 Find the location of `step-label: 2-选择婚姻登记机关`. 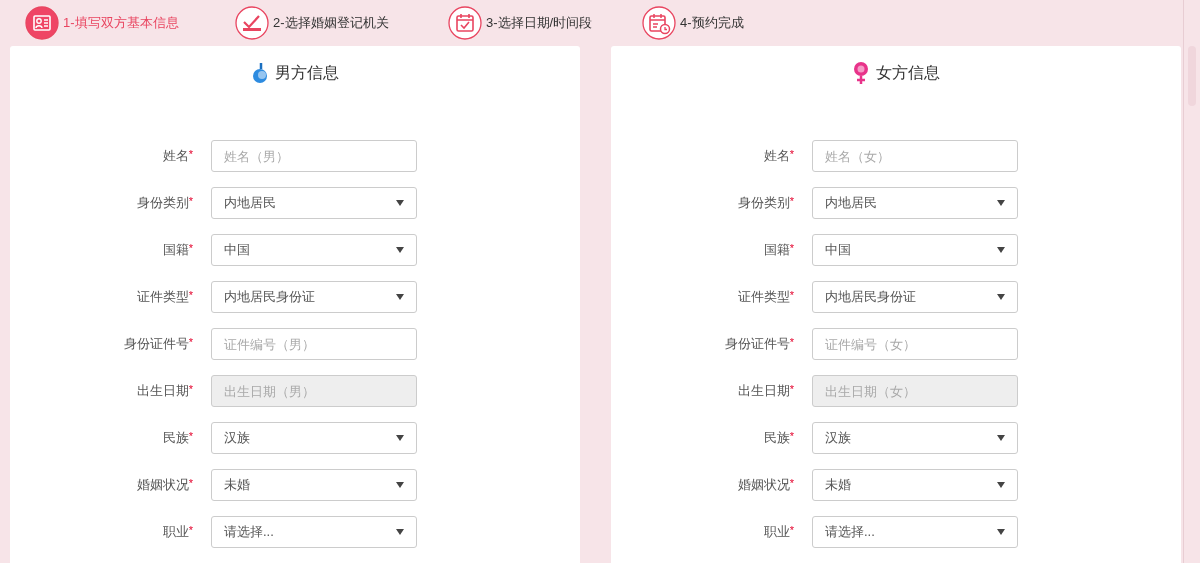

step-label: 2-选择婚姻登记机关 is located at coordinates (331, 23).